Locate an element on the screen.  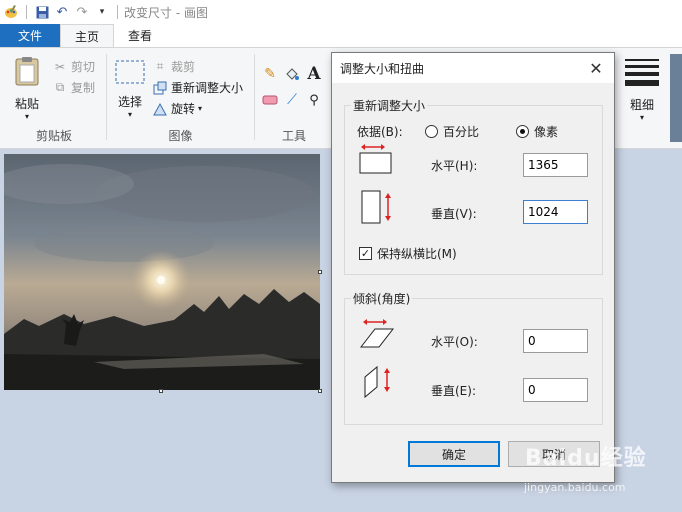
undo-icon: ↶ is located at coordinates (62, 12).